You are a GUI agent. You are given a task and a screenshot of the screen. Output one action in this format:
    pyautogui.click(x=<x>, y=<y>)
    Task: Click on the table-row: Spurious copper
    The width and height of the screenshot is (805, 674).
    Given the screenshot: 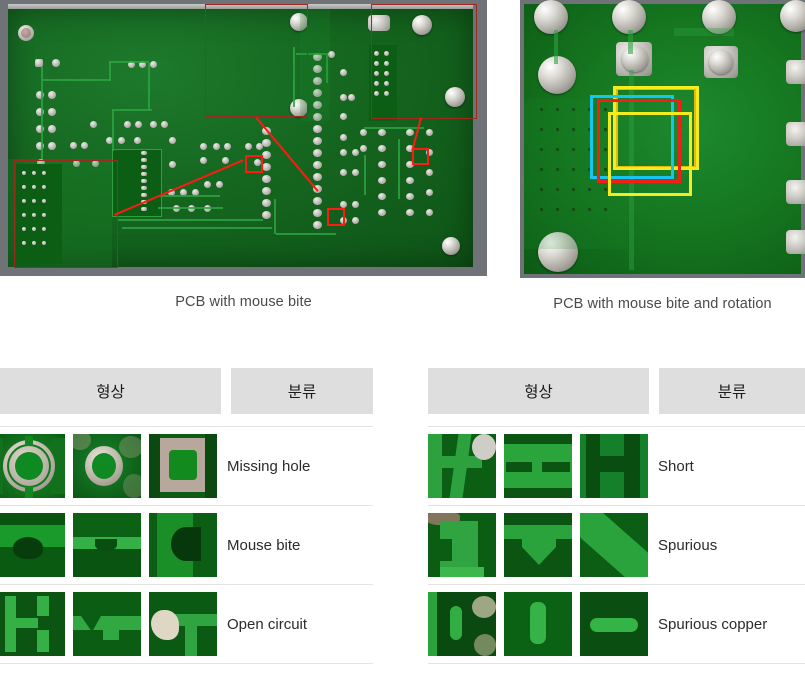 What is the action you would take?
    pyautogui.click(x=616, y=624)
    